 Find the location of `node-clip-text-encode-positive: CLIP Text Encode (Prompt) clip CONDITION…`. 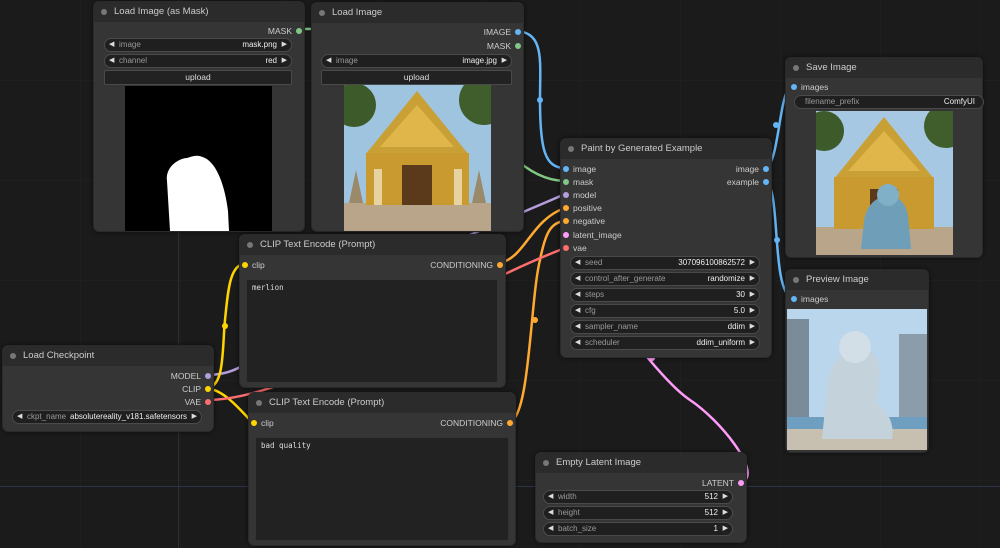

node-clip-text-encode-positive: CLIP Text Encode (Prompt) clip CONDITION… is located at coordinates (372, 311).